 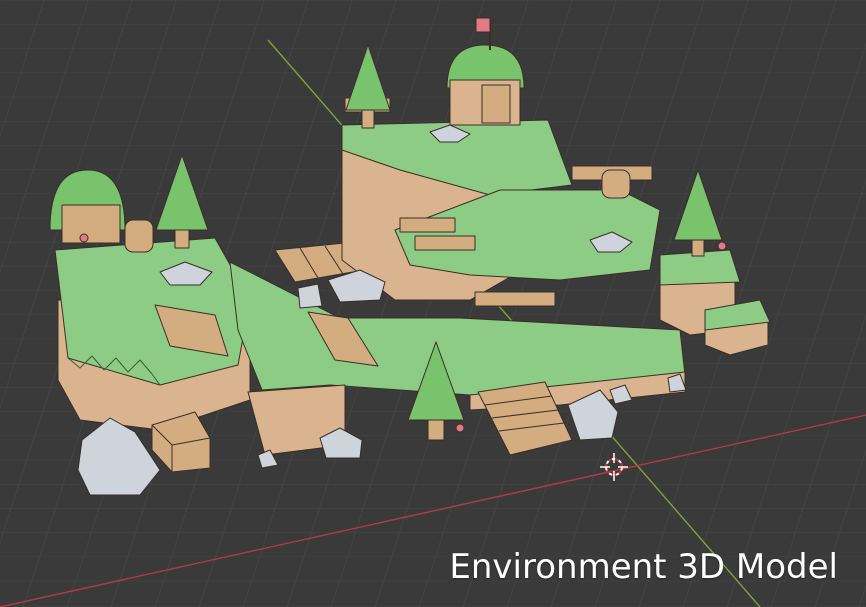 I want to click on flag, so click(x=483, y=25).